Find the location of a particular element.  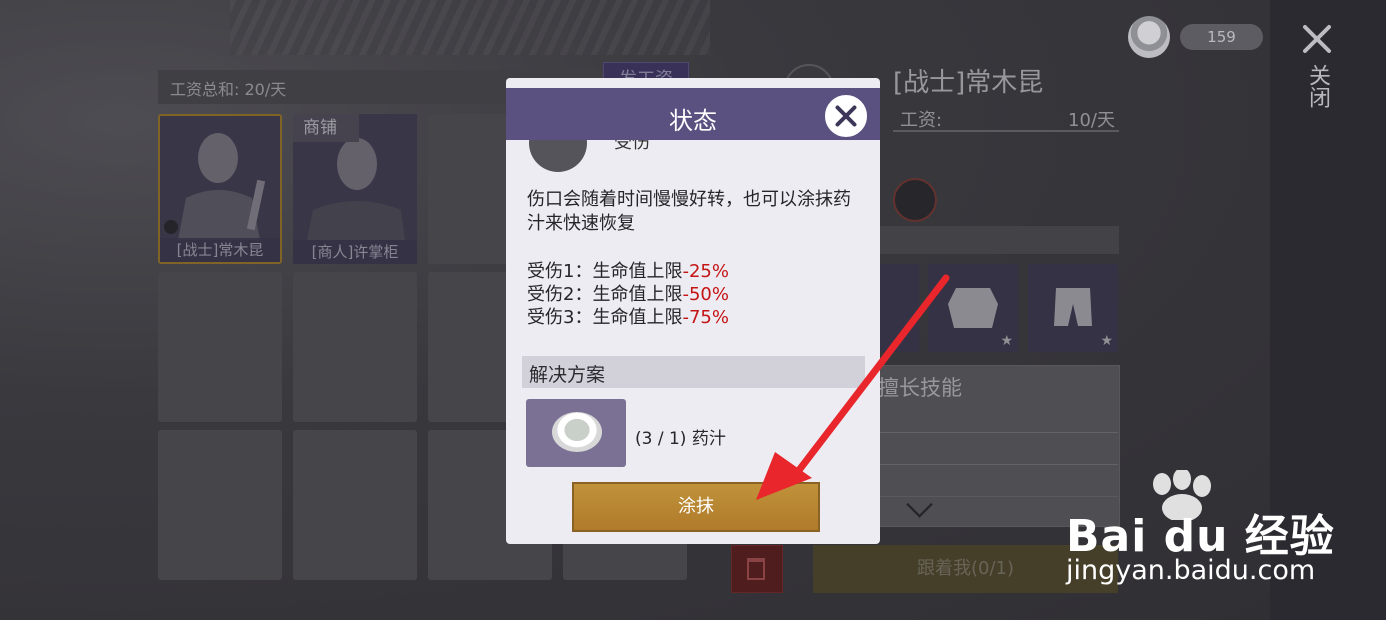

status-description: 伤口会随着时间慢慢好转，也可以涂抹药汁来快速恢复 is located at coordinates (689, 211).